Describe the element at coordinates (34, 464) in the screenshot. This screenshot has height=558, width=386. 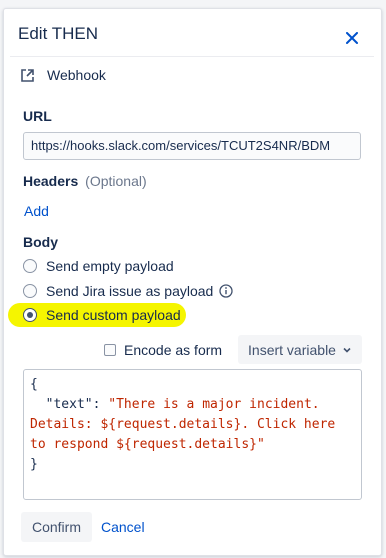
I see `code-close-brace: }` at that location.